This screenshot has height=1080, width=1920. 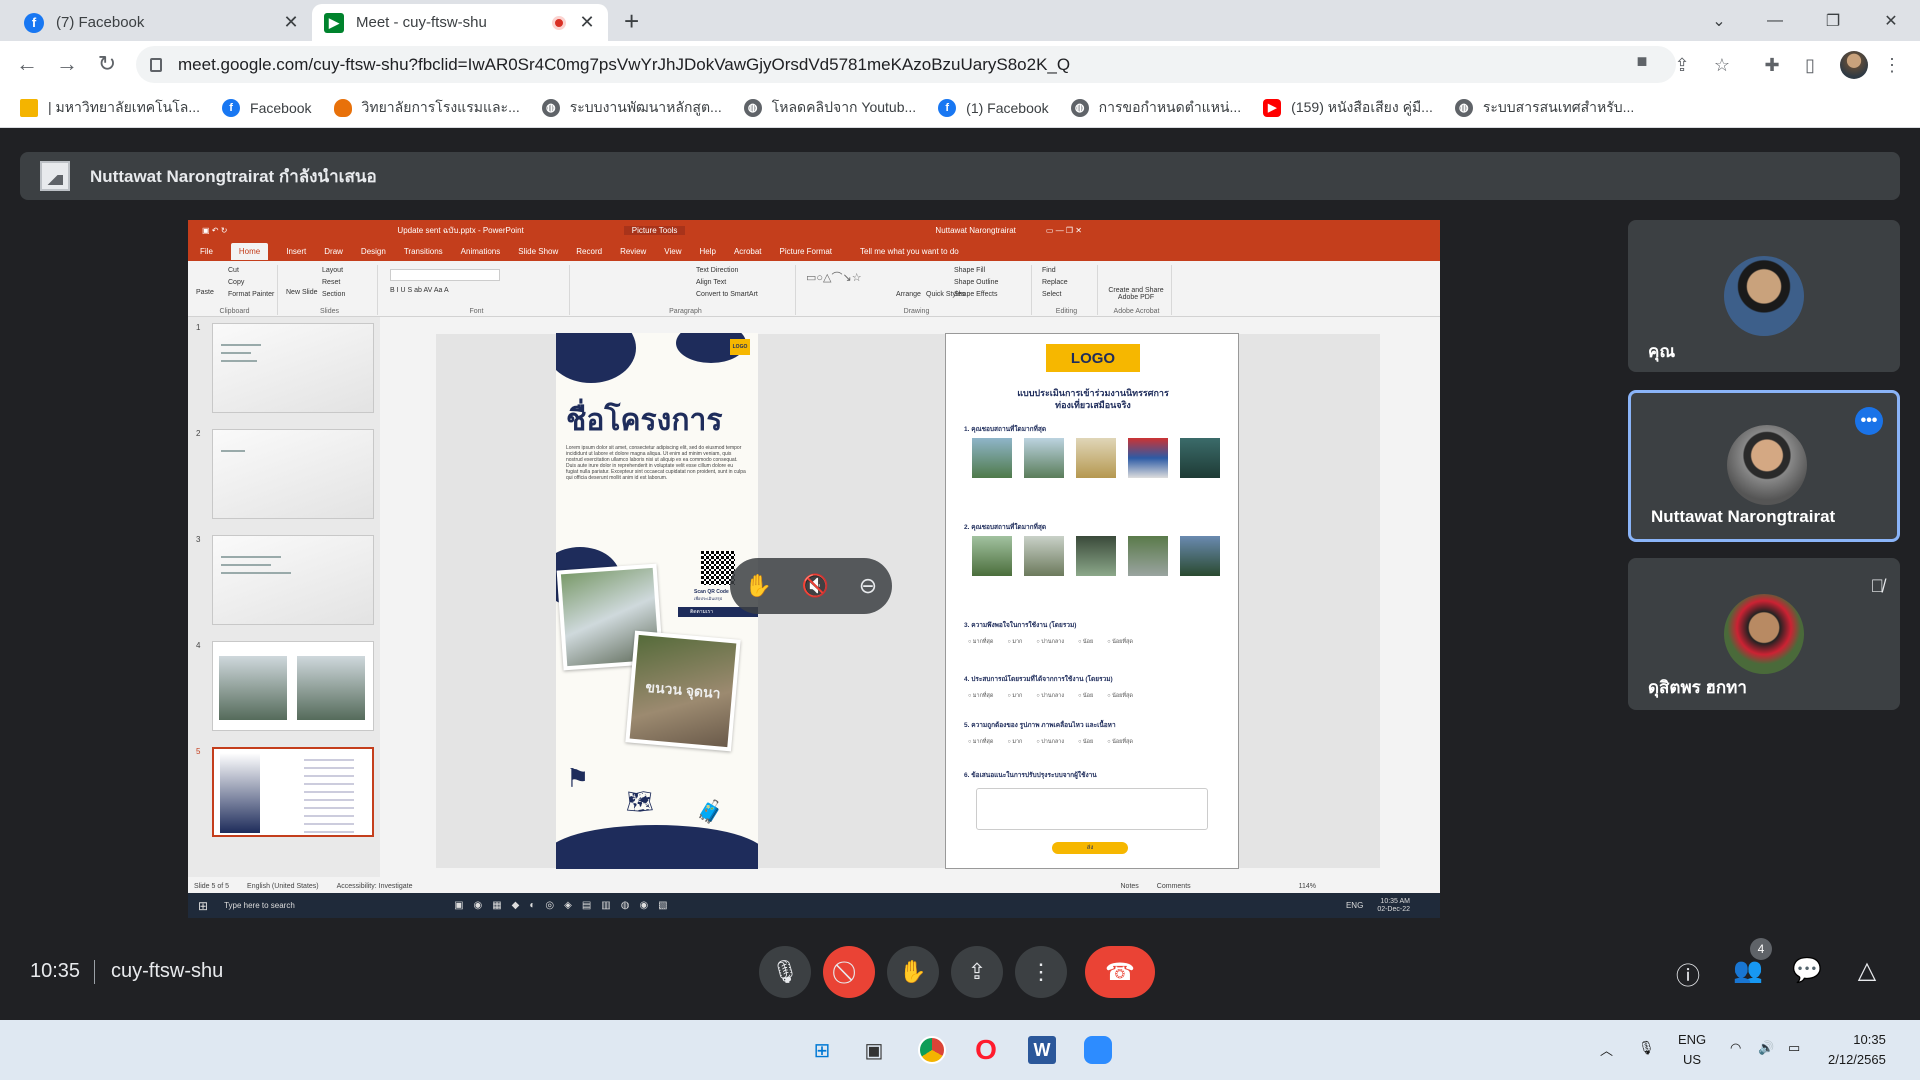 I want to click on wifi-icon: ◠, so click(x=1735, y=1048).